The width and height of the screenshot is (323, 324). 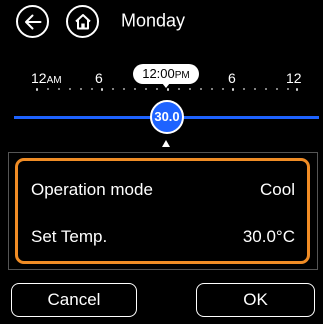 I want to click on set-temp-value: 30.0°C, so click(x=268, y=236).